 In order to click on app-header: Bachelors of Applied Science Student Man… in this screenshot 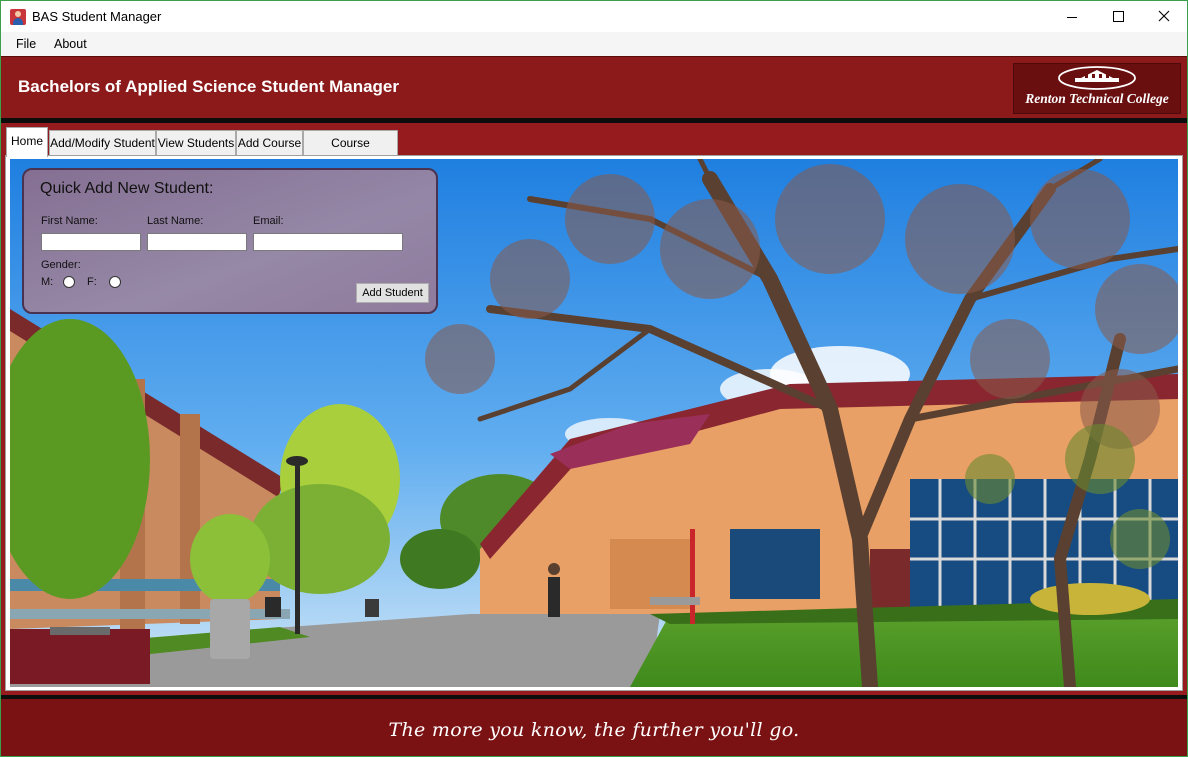, I will do `click(594, 87)`.